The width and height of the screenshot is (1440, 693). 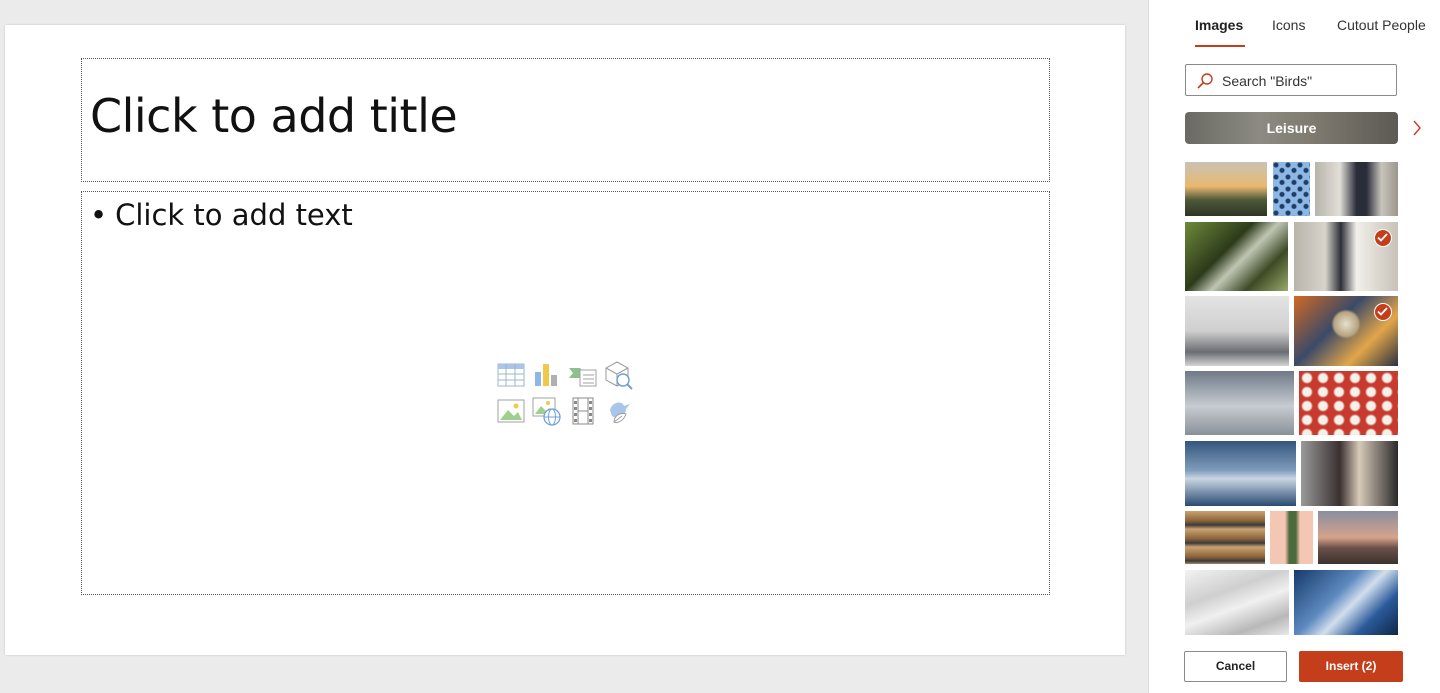 I want to click on image-vaccine-glove, so click(x=1346, y=602).